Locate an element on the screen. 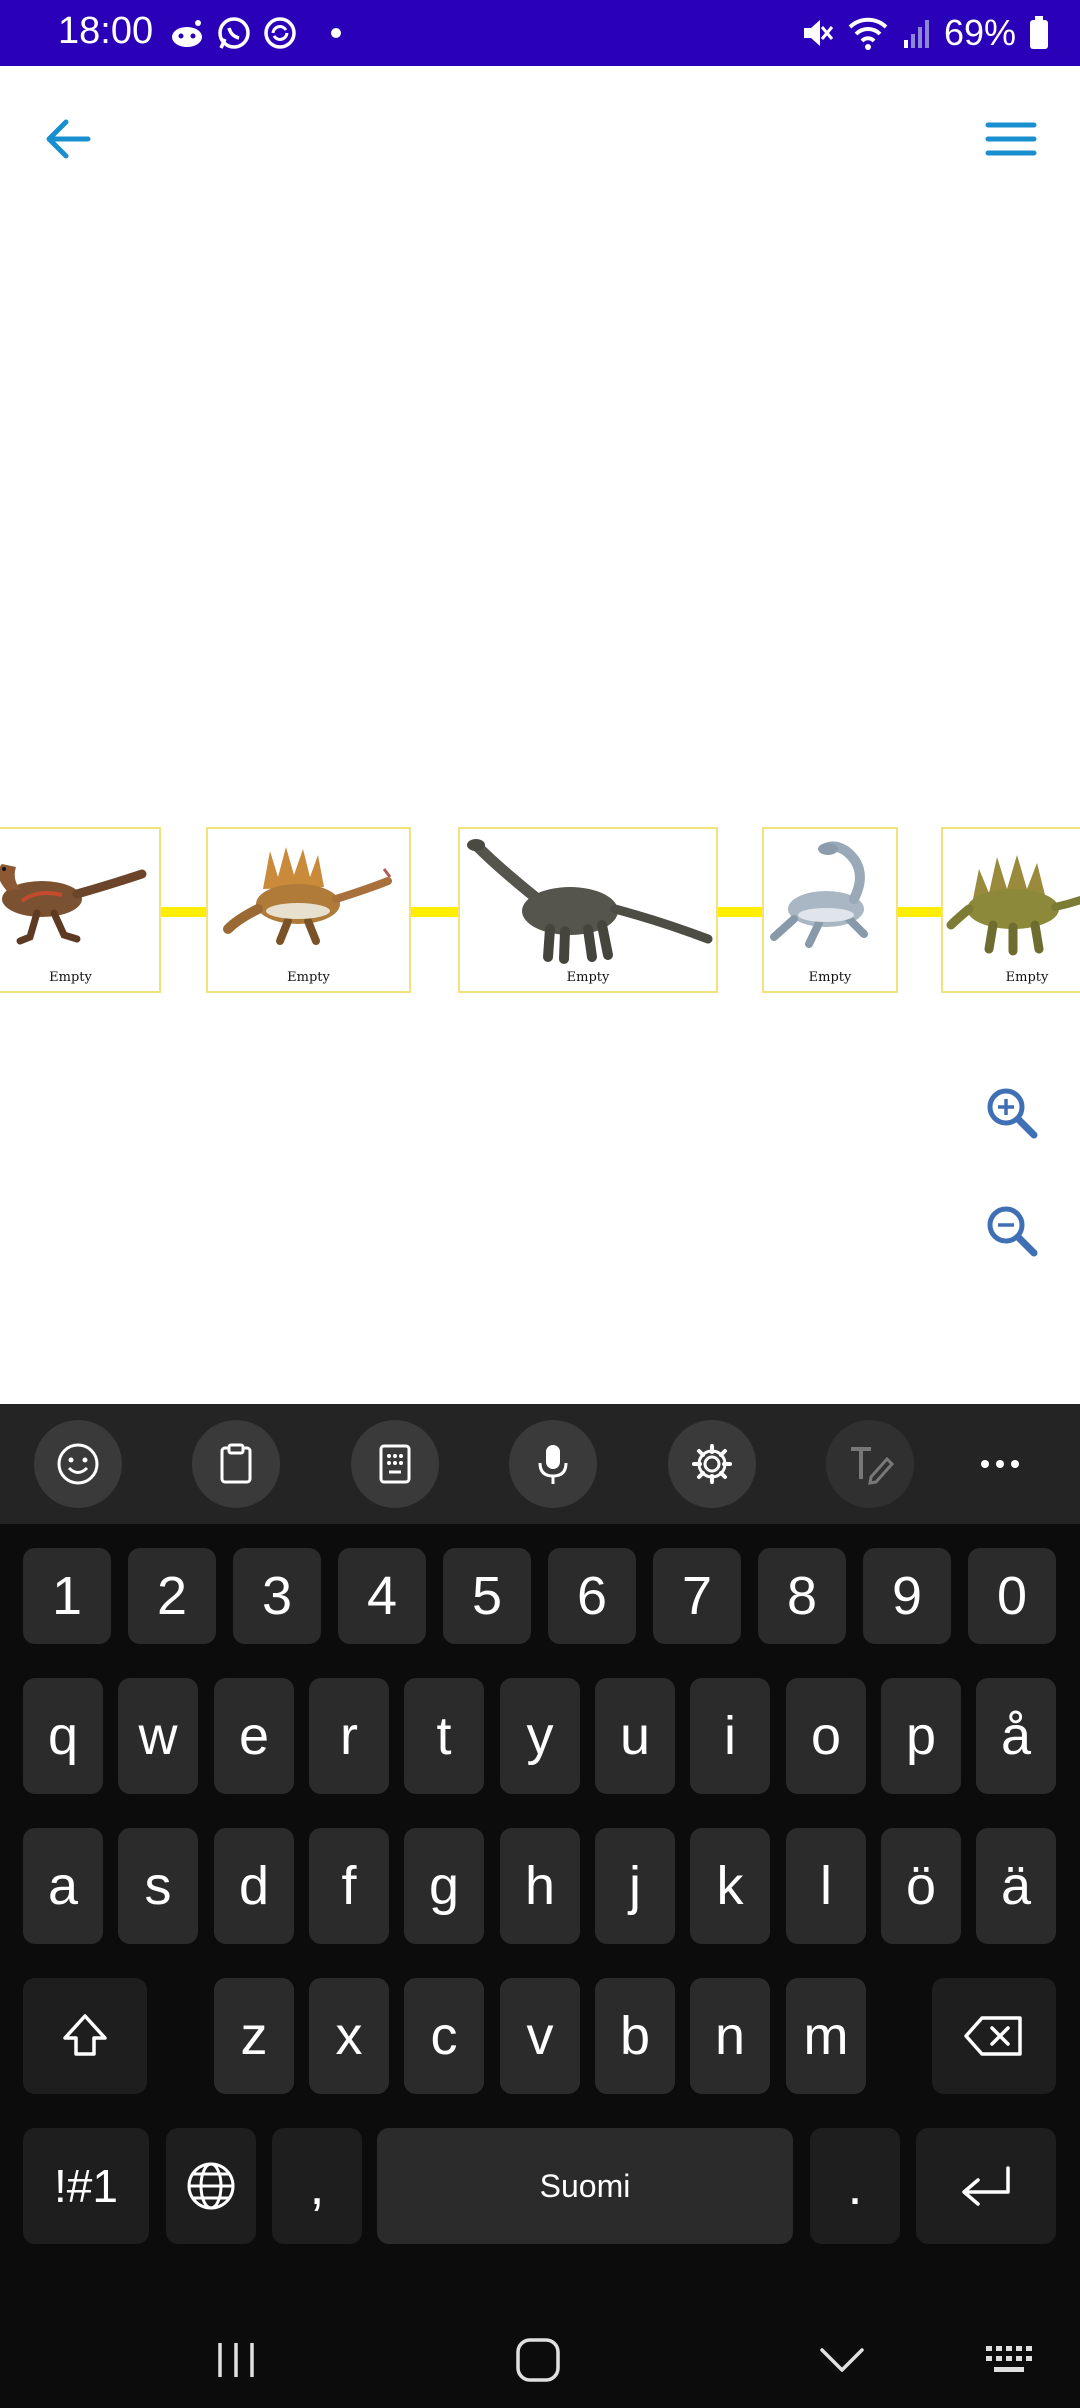 This screenshot has width=1080, height=2408. key-n: n is located at coordinates (730, 2036).